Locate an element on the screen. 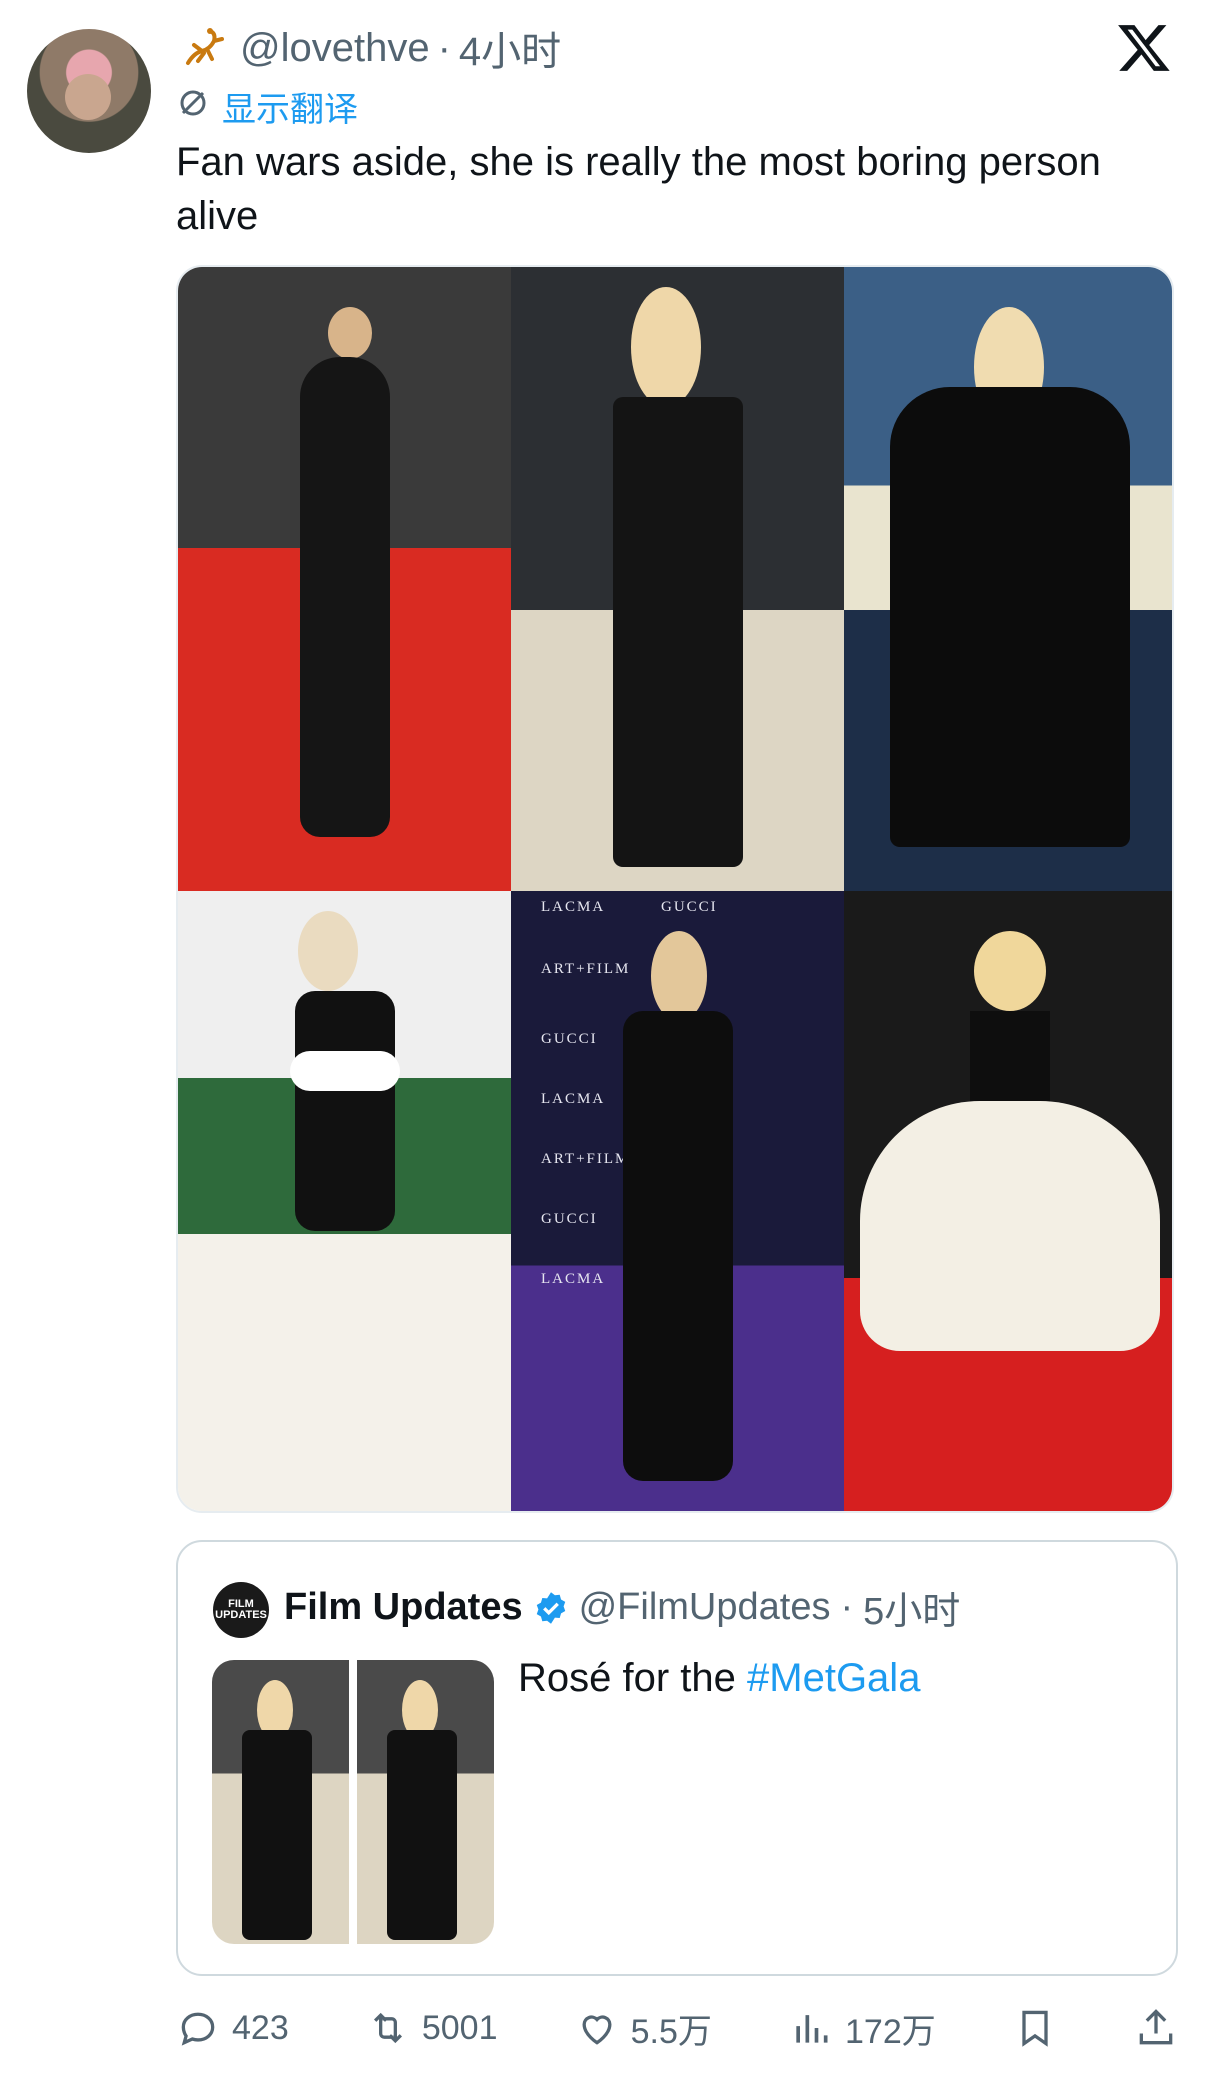 This screenshot has width=1206, height=2073. avatar-face is located at coordinates (88, 97).